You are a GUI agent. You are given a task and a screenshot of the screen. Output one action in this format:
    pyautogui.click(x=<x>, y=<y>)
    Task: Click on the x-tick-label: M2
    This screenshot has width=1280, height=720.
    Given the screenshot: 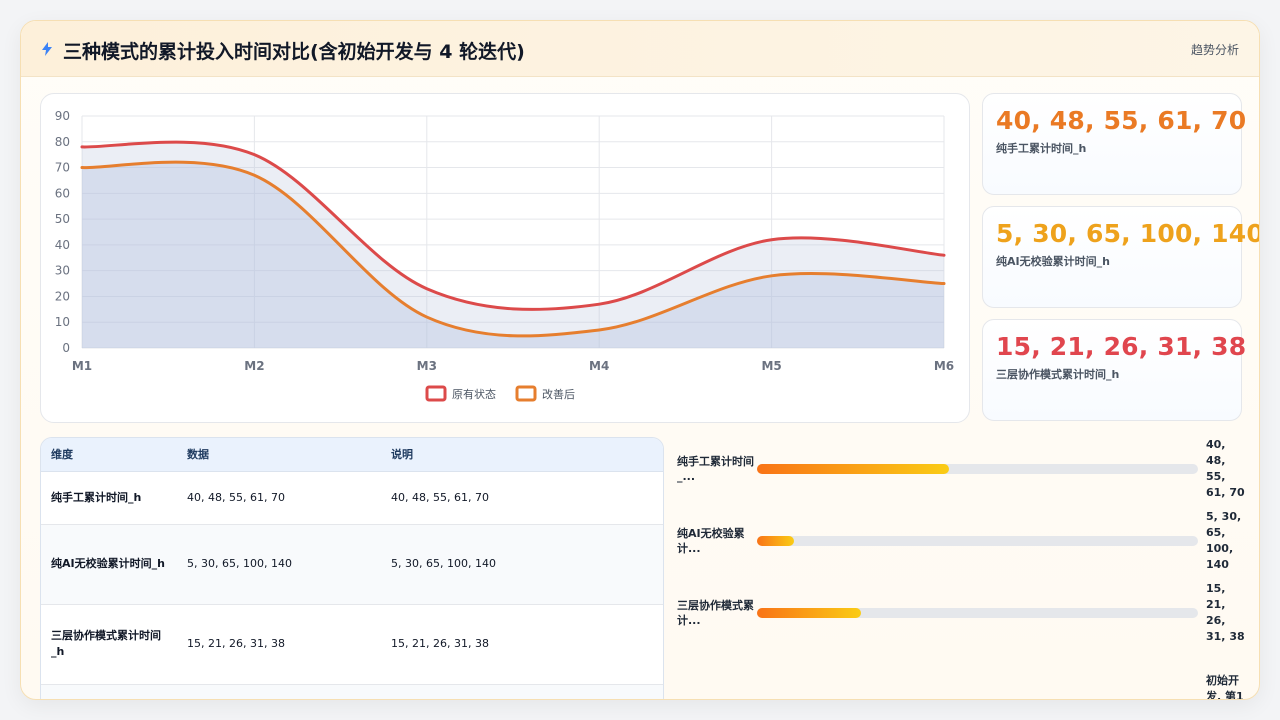 What is the action you would take?
    pyautogui.click(x=254, y=366)
    